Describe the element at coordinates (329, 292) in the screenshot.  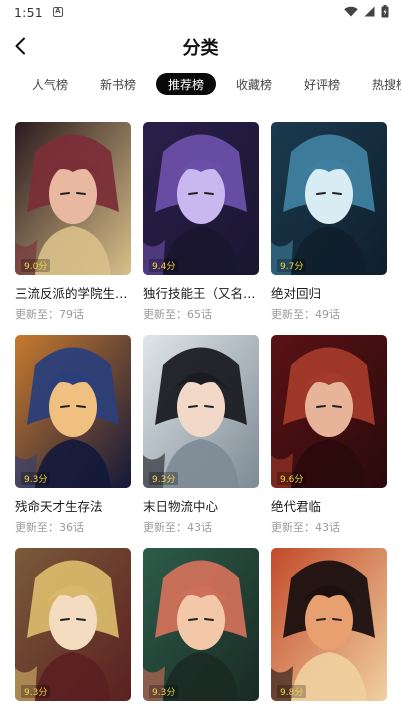
I see `comic-title: 绝对回归` at that location.